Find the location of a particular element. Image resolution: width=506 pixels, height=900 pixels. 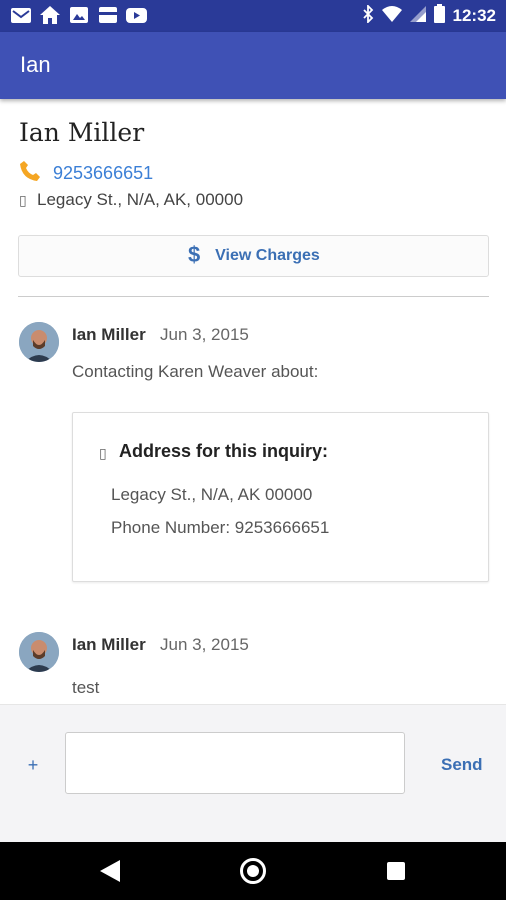

system-nav-bar is located at coordinates (253, 871).